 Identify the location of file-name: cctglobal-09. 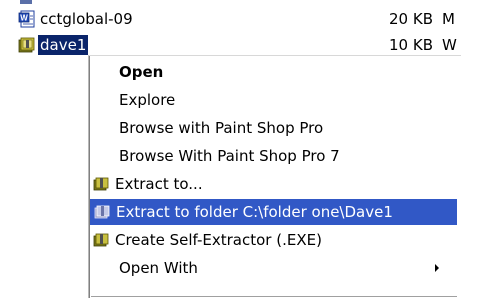
(86, 19).